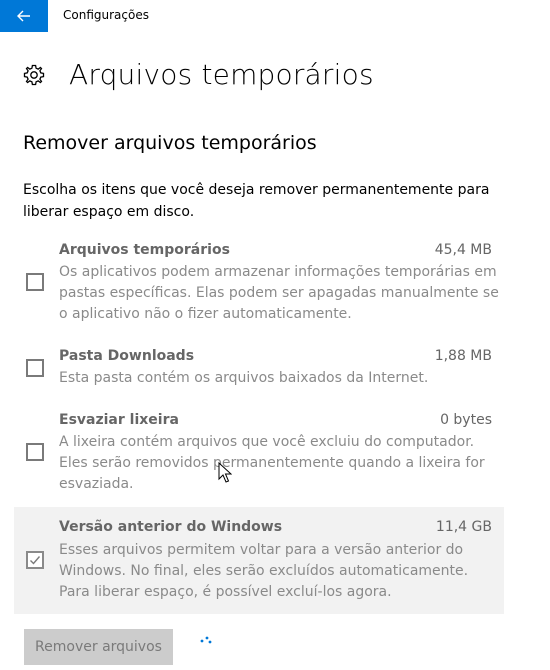 This screenshot has width=550, height=670. What do you see at coordinates (275, 16) in the screenshot?
I see `title-bar: Configurações` at bounding box center [275, 16].